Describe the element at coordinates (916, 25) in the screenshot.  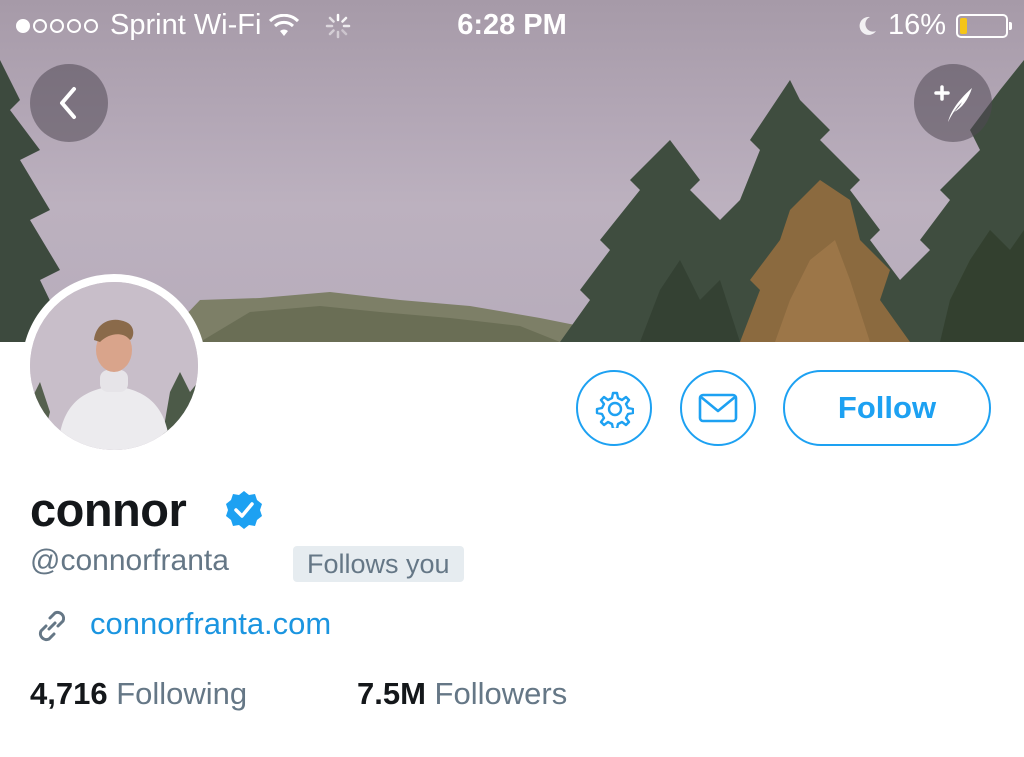
I see `battery-percent: 16%` at that location.